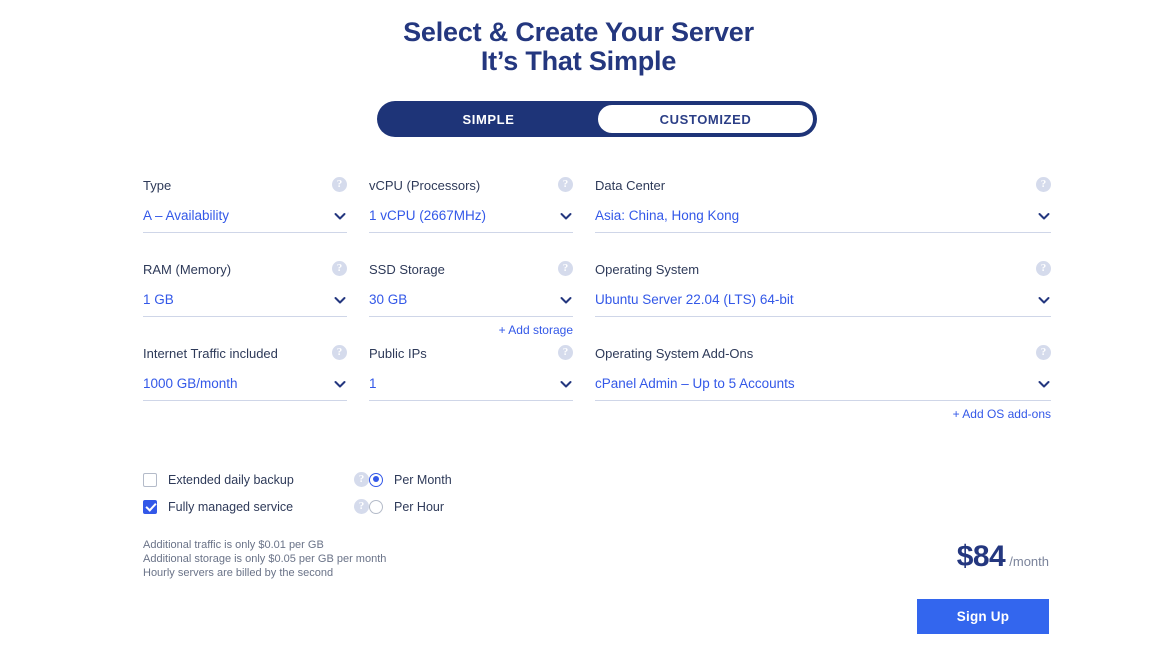 The image size is (1157, 645). I want to click on field-ssd: SSD Storage ? 30 GB + Add storage, so click(471, 299).